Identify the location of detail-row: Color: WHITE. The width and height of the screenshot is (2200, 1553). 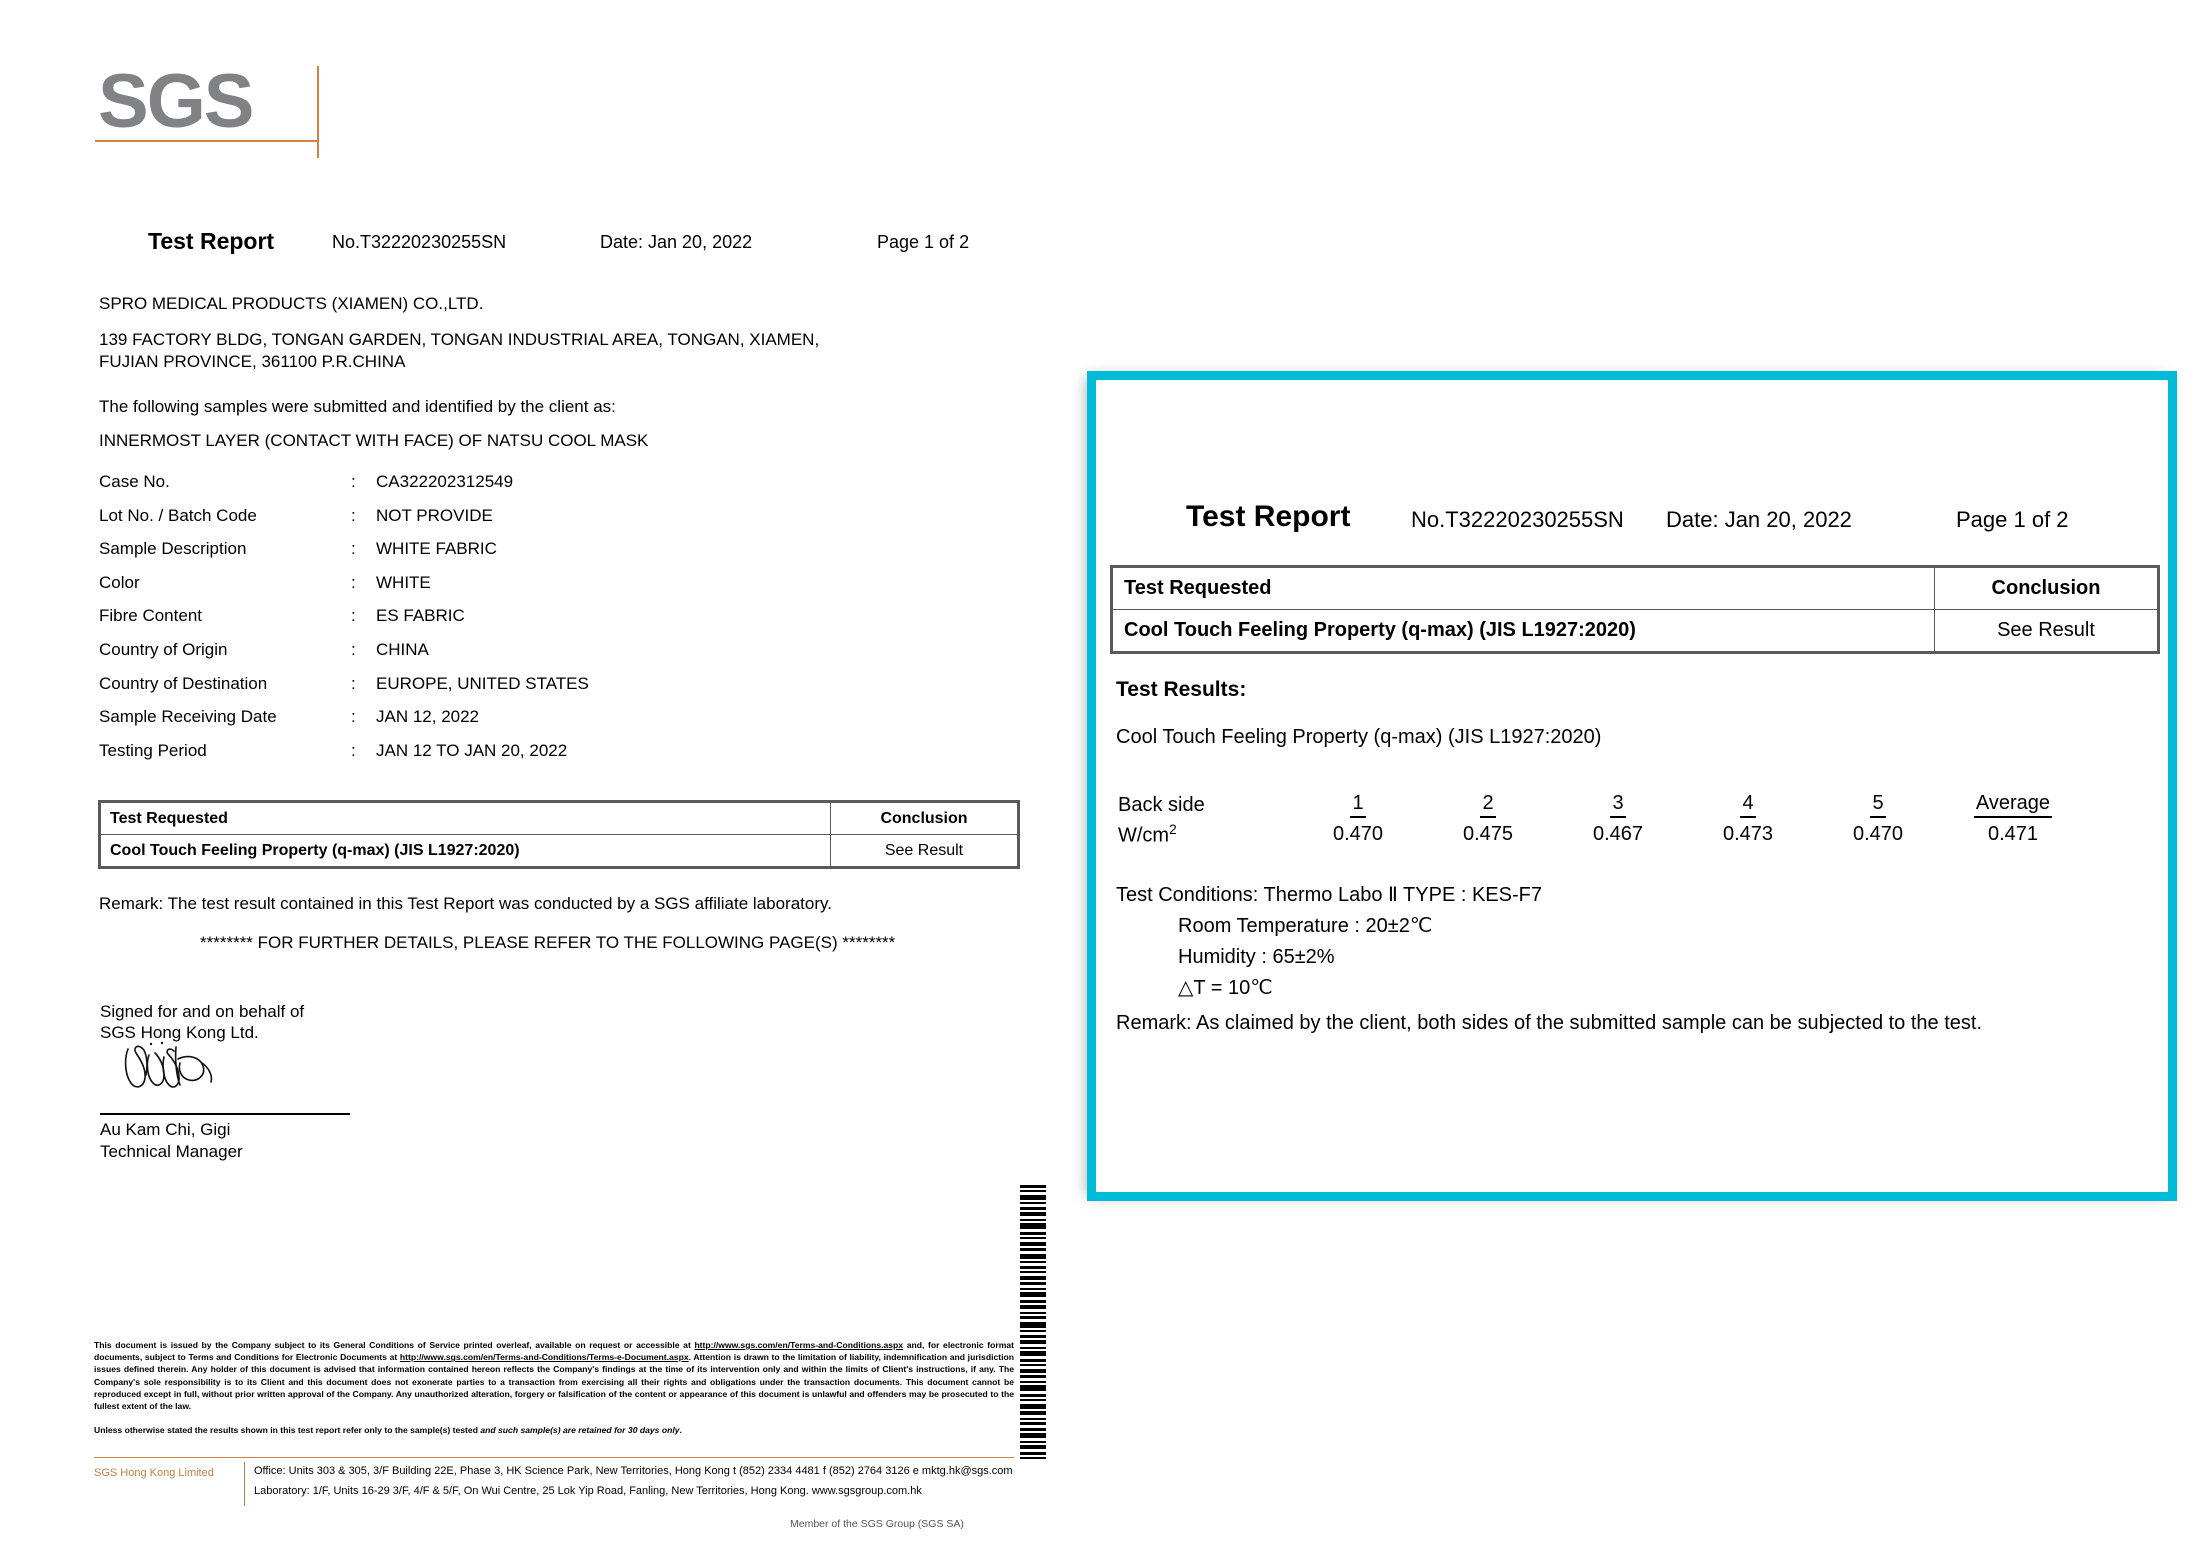
(499, 590).